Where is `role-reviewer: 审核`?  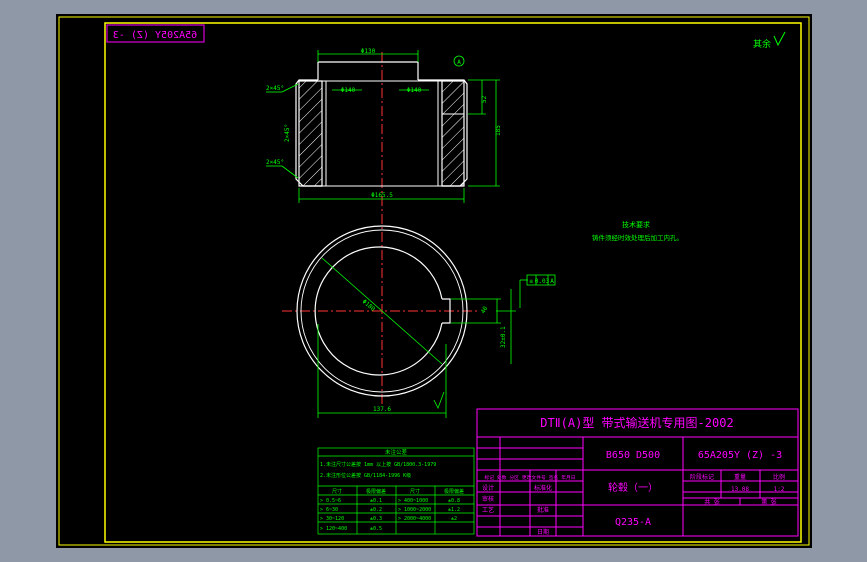
role-reviewer: 审核 is located at coordinates (488, 499).